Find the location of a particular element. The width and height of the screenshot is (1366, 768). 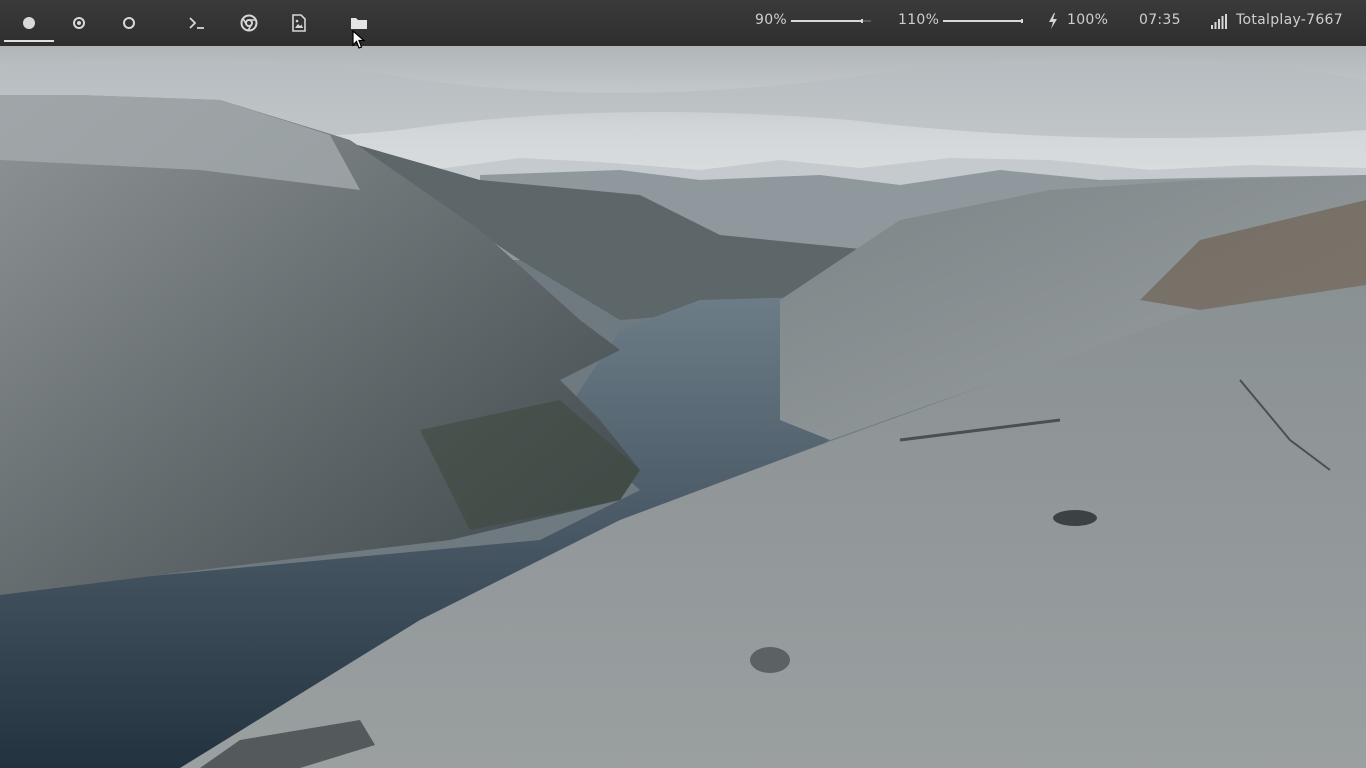

active-workspace-indicator is located at coordinates (29, 41).